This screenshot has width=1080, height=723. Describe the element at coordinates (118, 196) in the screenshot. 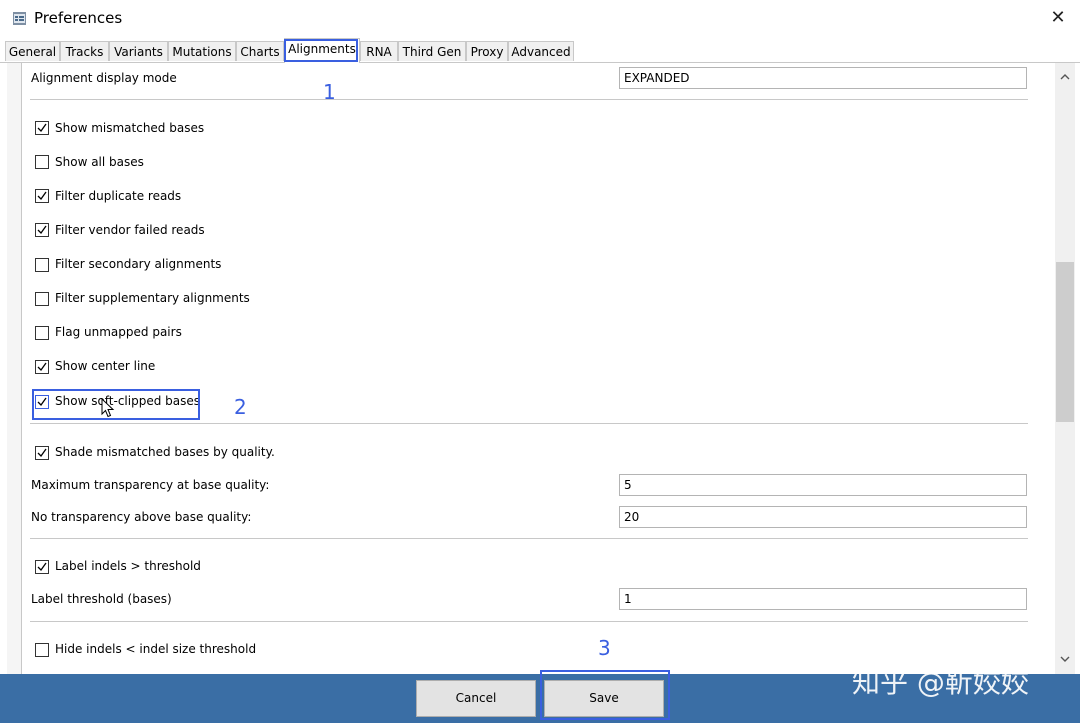

I see `checkbox-label: Filter duplicate reads` at that location.